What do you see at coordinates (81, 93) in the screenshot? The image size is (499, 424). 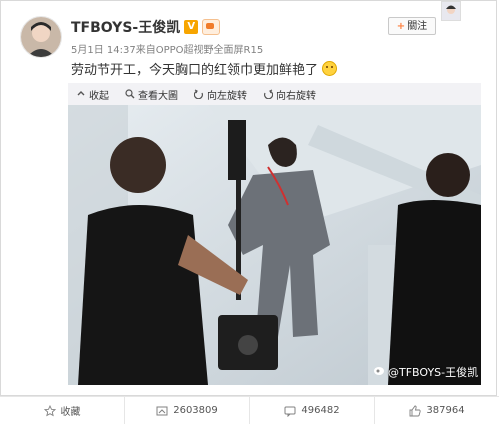 I see `collapse-icon` at bounding box center [81, 93].